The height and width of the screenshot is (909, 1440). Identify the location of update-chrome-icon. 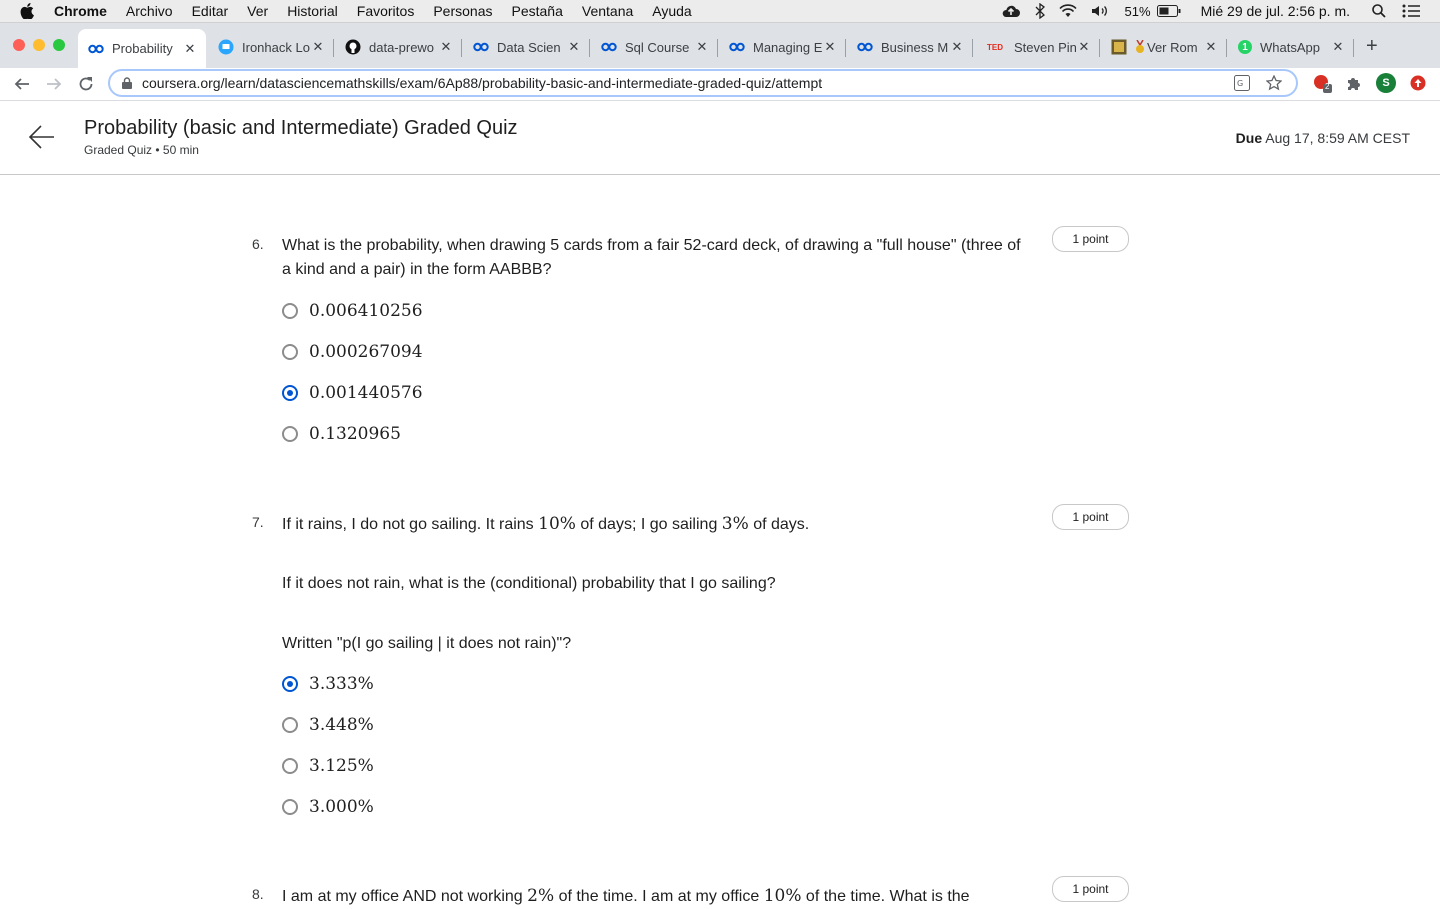
(1418, 83).